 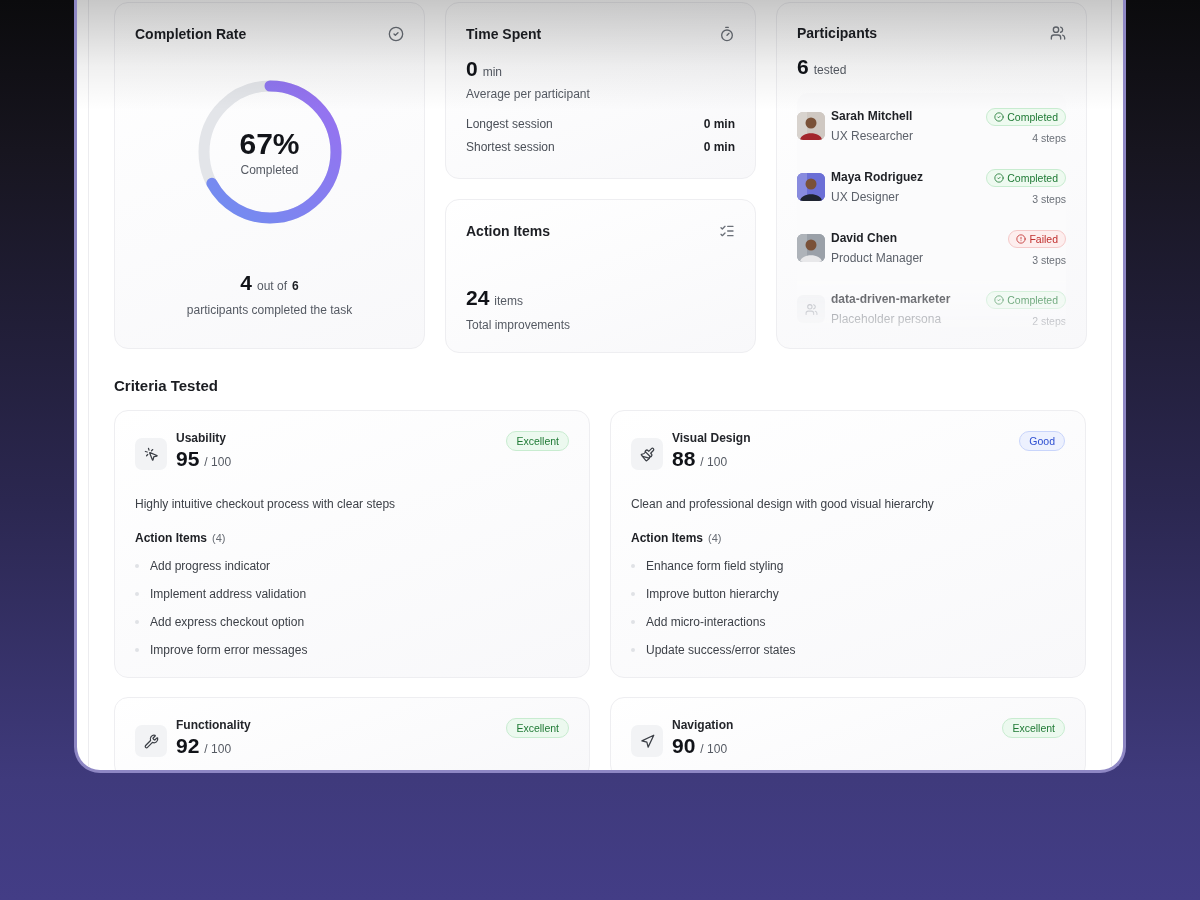 What do you see at coordinates (1058, 33) in the screenshot?
I see `users-icon` at bounding box center [1058, 33].